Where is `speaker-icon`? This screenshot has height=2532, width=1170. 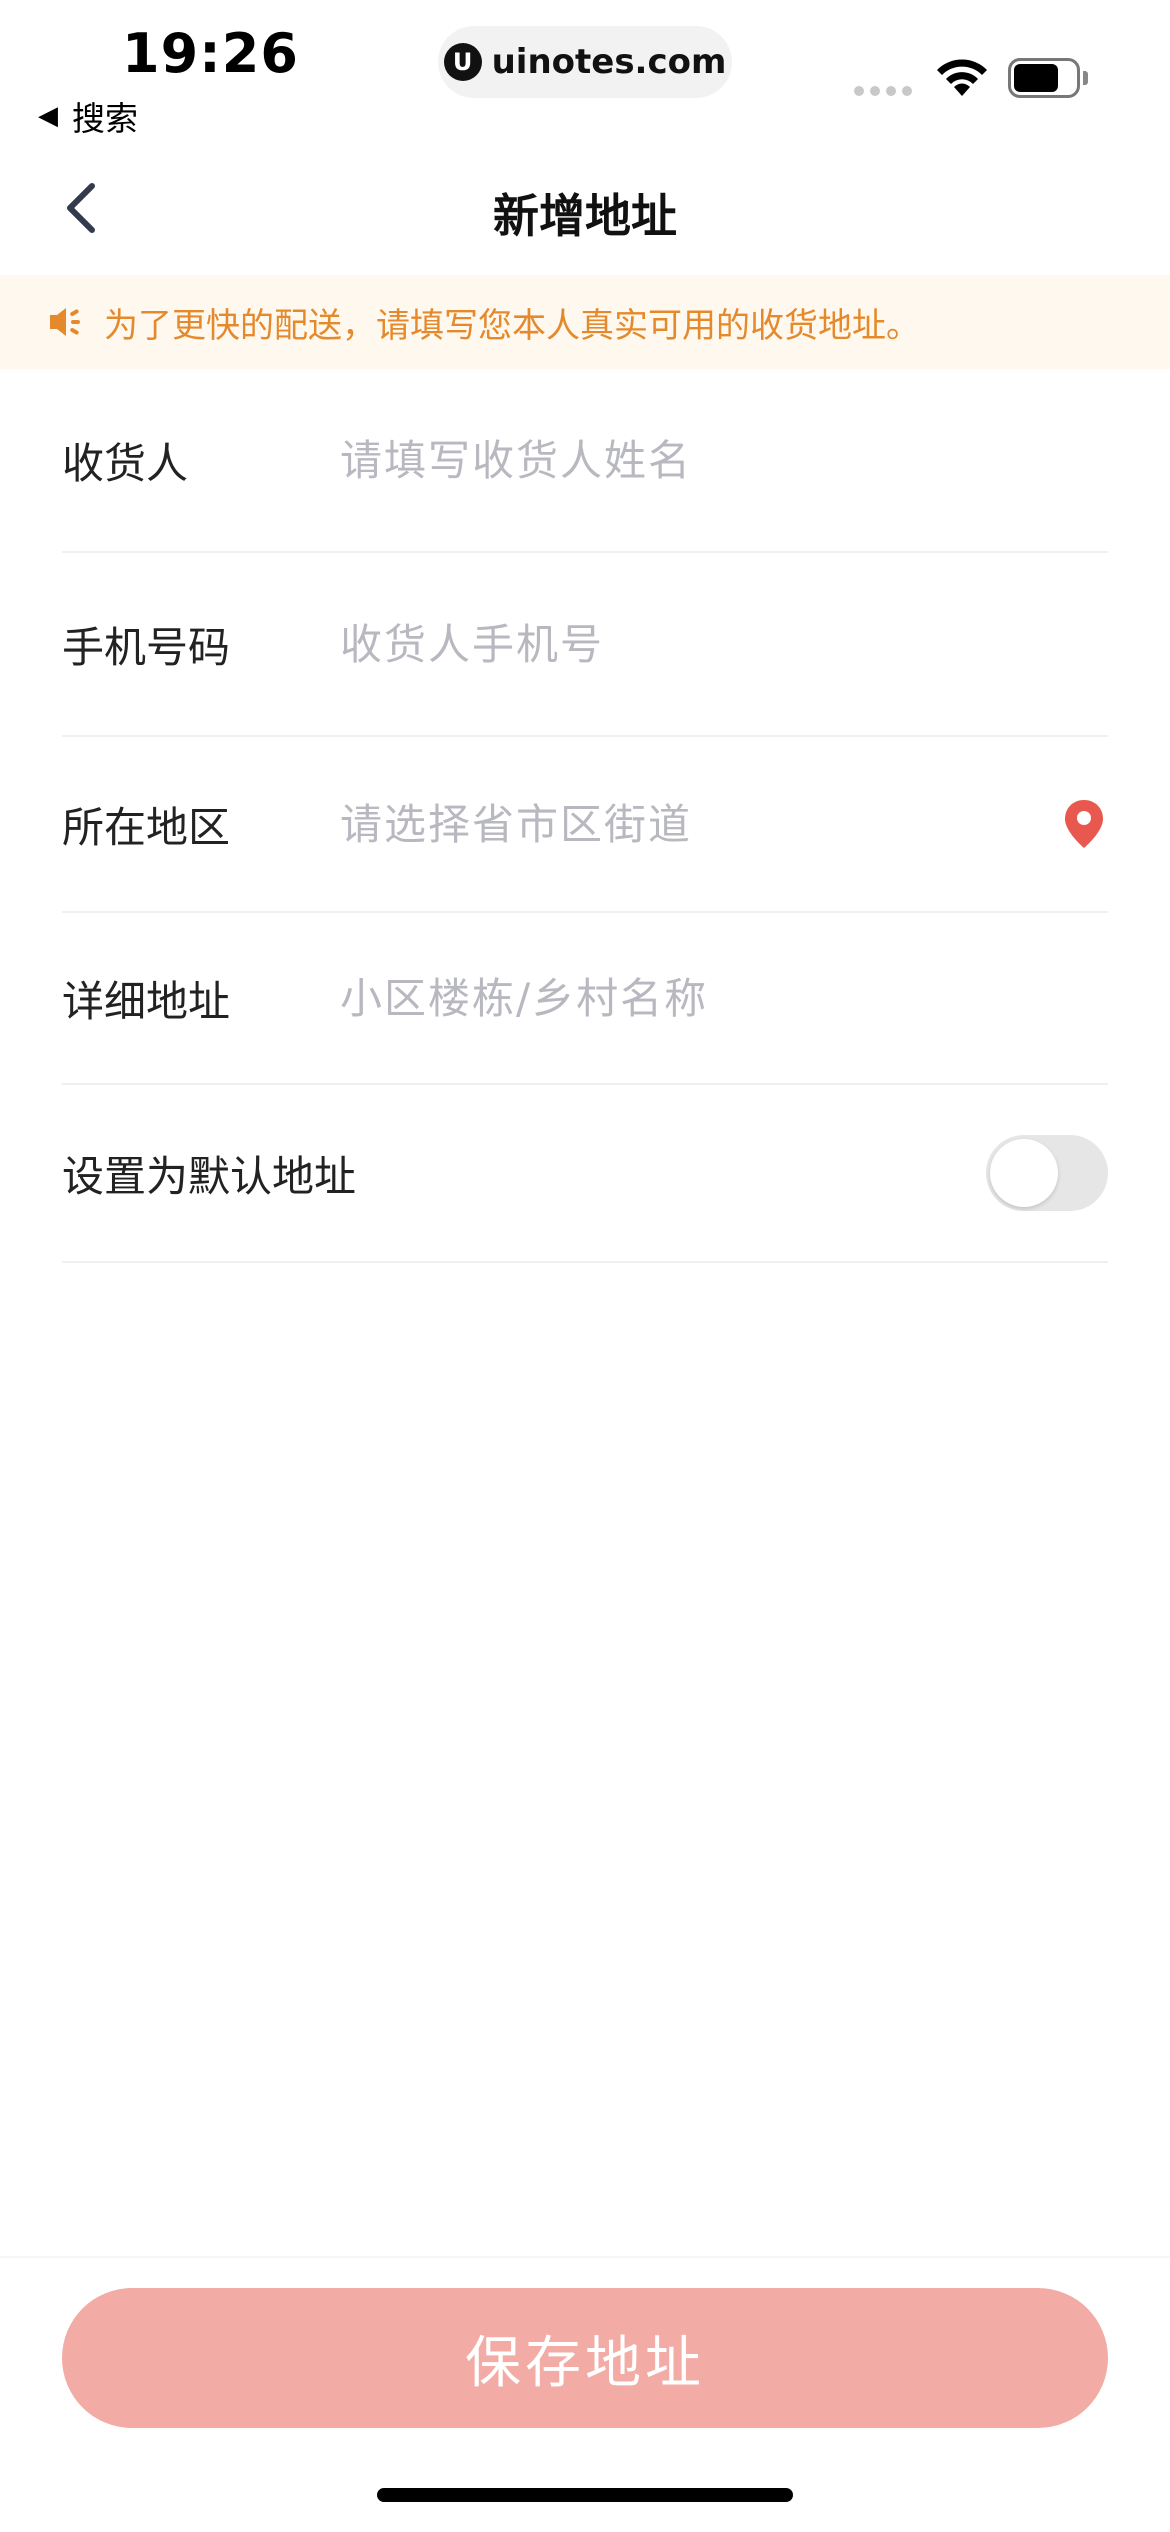
speaker-icon is located at coordinates (65, 322).